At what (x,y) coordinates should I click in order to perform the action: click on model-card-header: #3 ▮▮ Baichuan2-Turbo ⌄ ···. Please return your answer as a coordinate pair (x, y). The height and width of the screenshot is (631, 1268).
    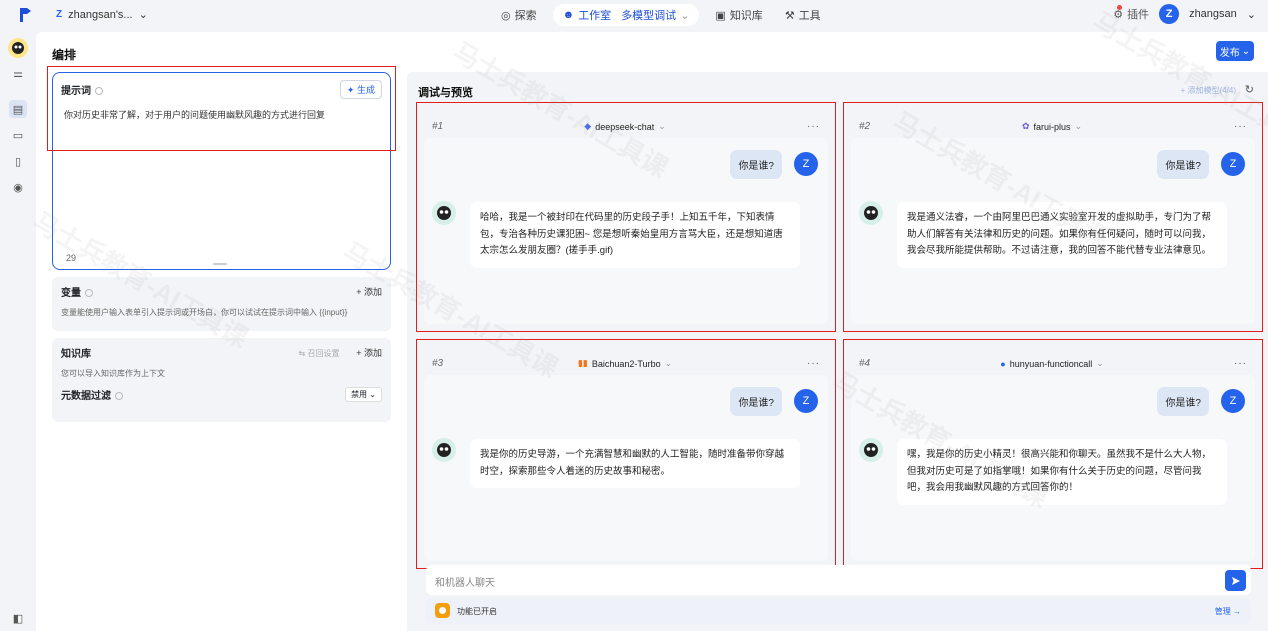
    Looking at the image, I should click on (626, 363).